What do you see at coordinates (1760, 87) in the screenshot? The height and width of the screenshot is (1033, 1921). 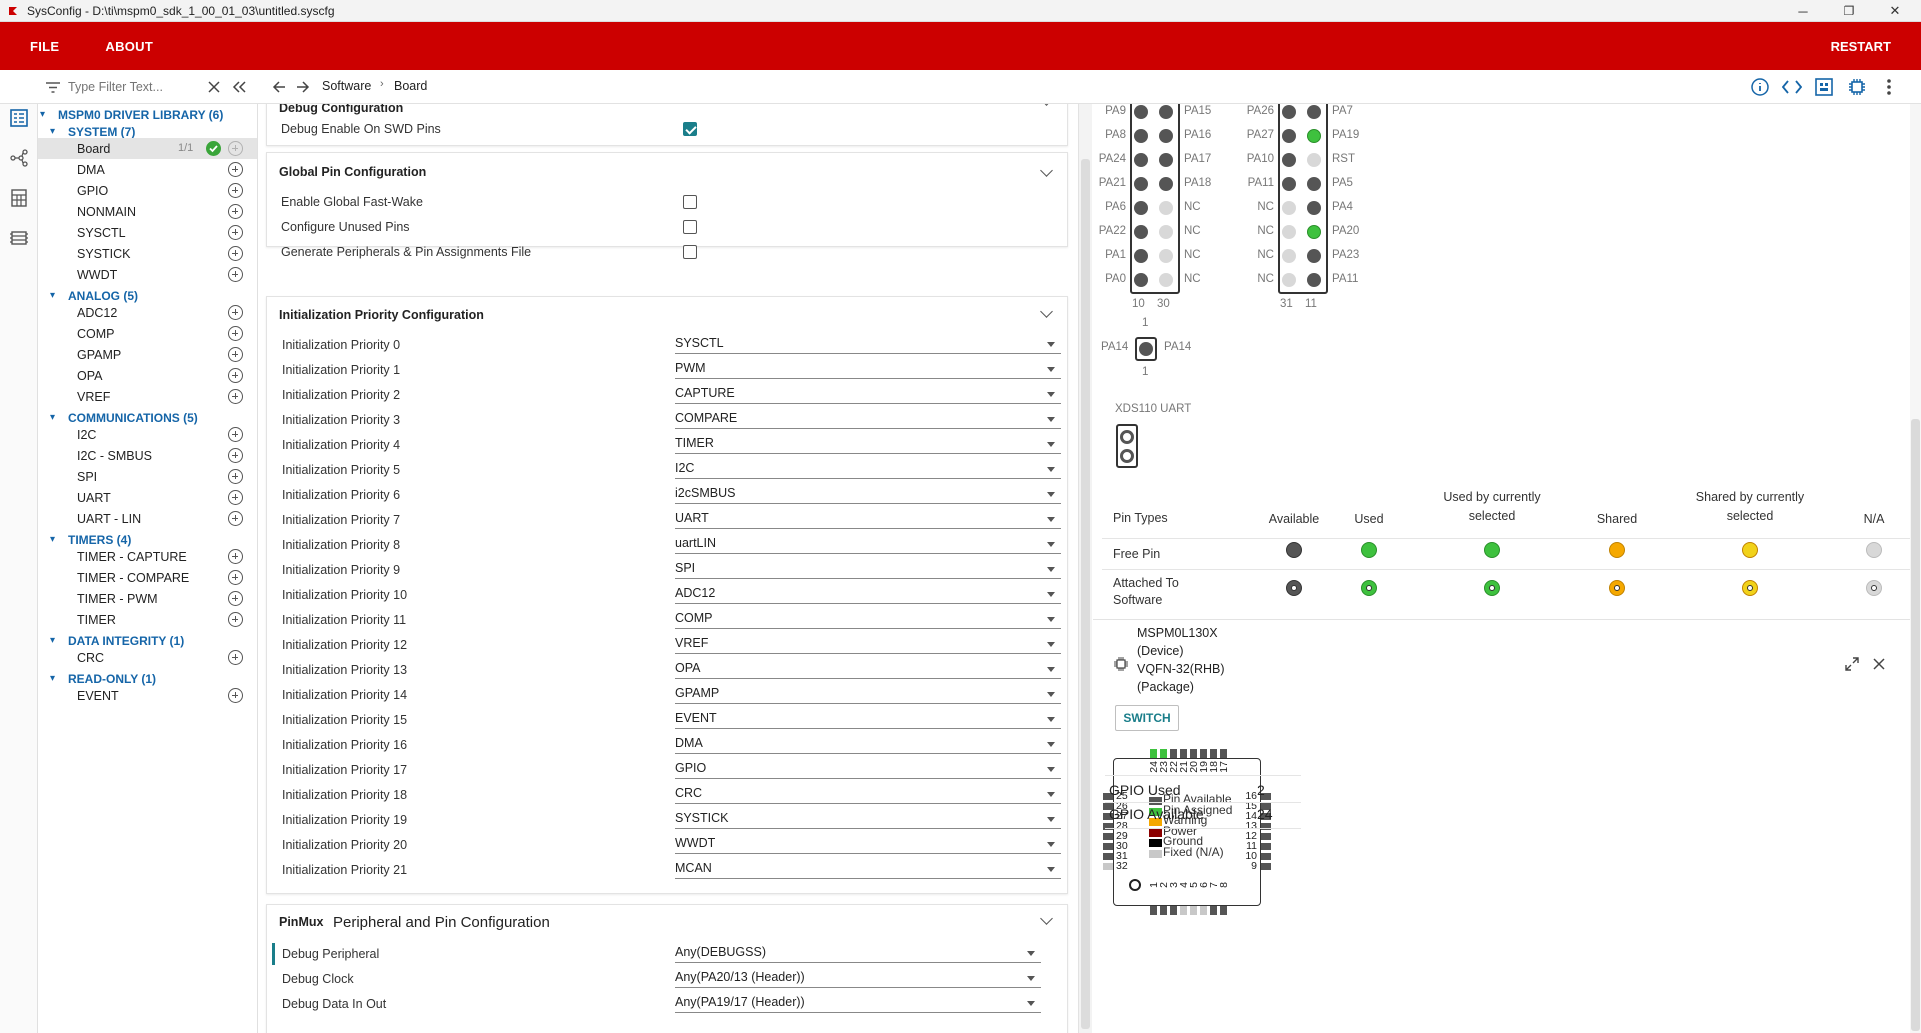 I see `info-icon` at bounding box center [1760, 87].